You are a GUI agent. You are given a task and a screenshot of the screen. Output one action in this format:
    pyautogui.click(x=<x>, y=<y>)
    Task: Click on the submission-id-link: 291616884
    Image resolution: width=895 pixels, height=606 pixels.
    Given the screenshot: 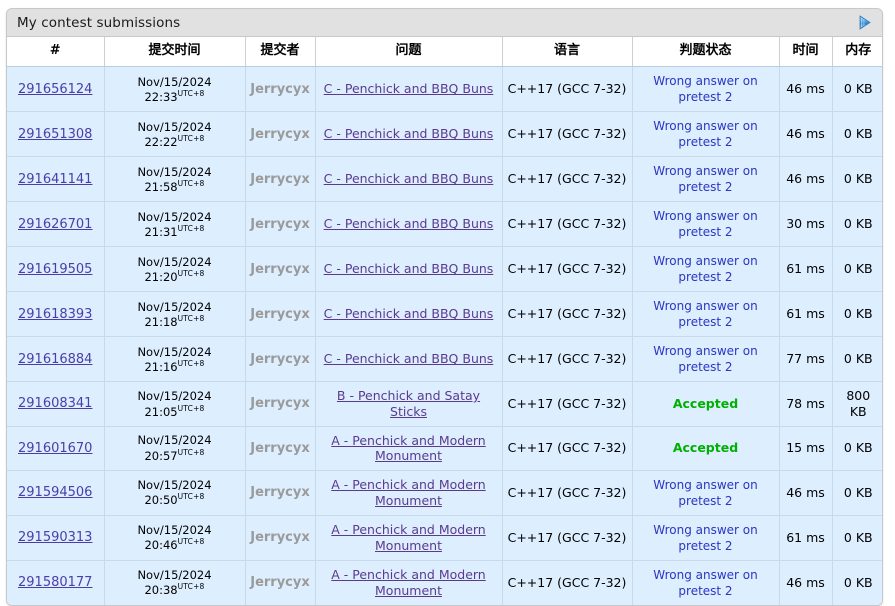 What is the action you would take?
    pyautogui.click(x=55, y=359)
    